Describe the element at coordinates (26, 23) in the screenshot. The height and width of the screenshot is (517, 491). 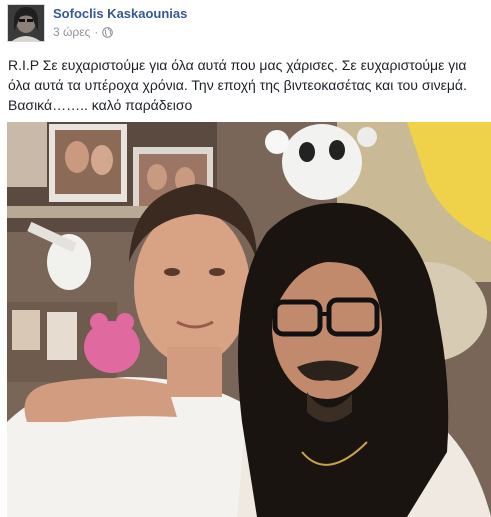
I see `author-avatar` at that location.